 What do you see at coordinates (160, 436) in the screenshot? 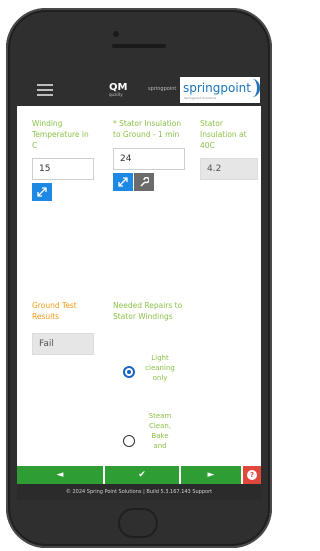
I see `radio-label-line: Bake` at bounding box center [160, 436].